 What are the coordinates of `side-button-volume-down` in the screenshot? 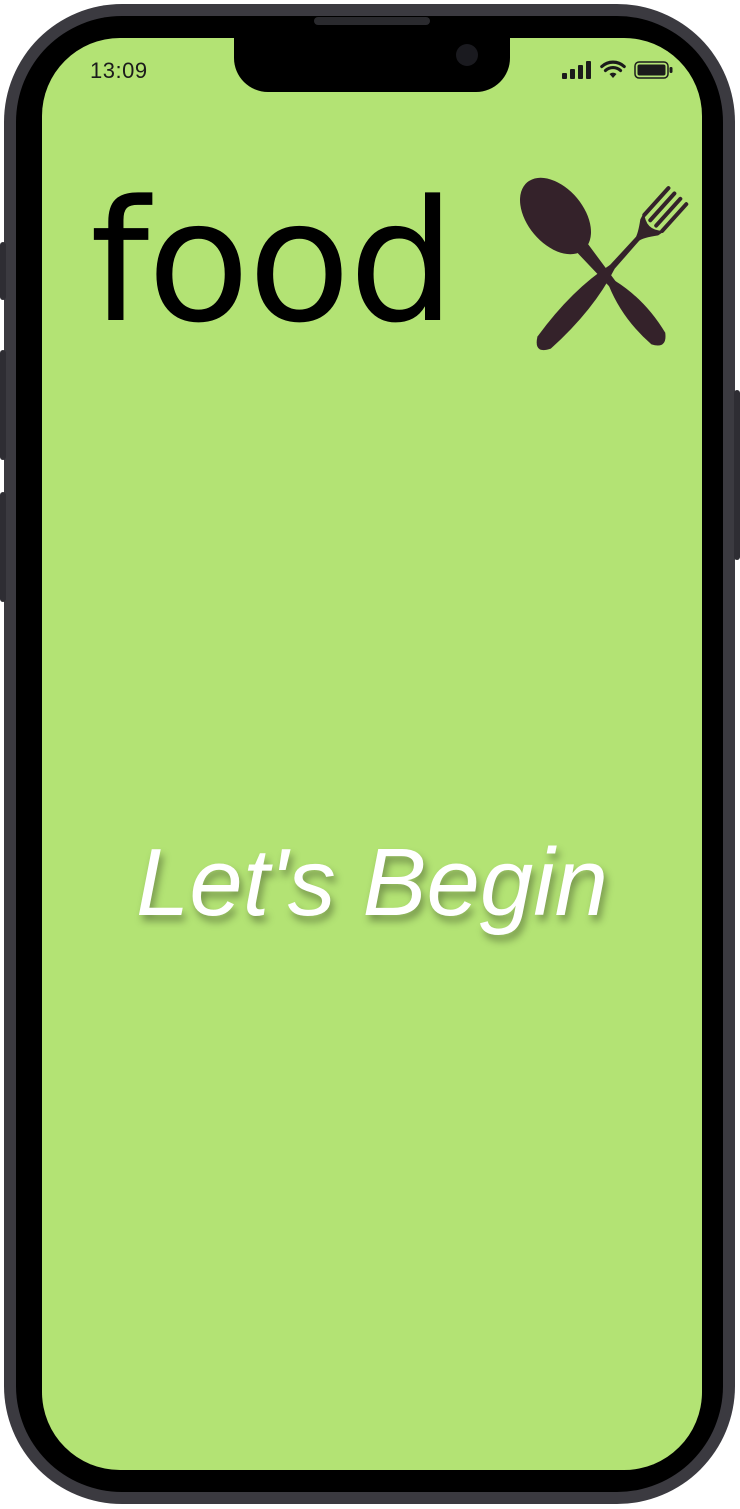 It's located at (3, 547).